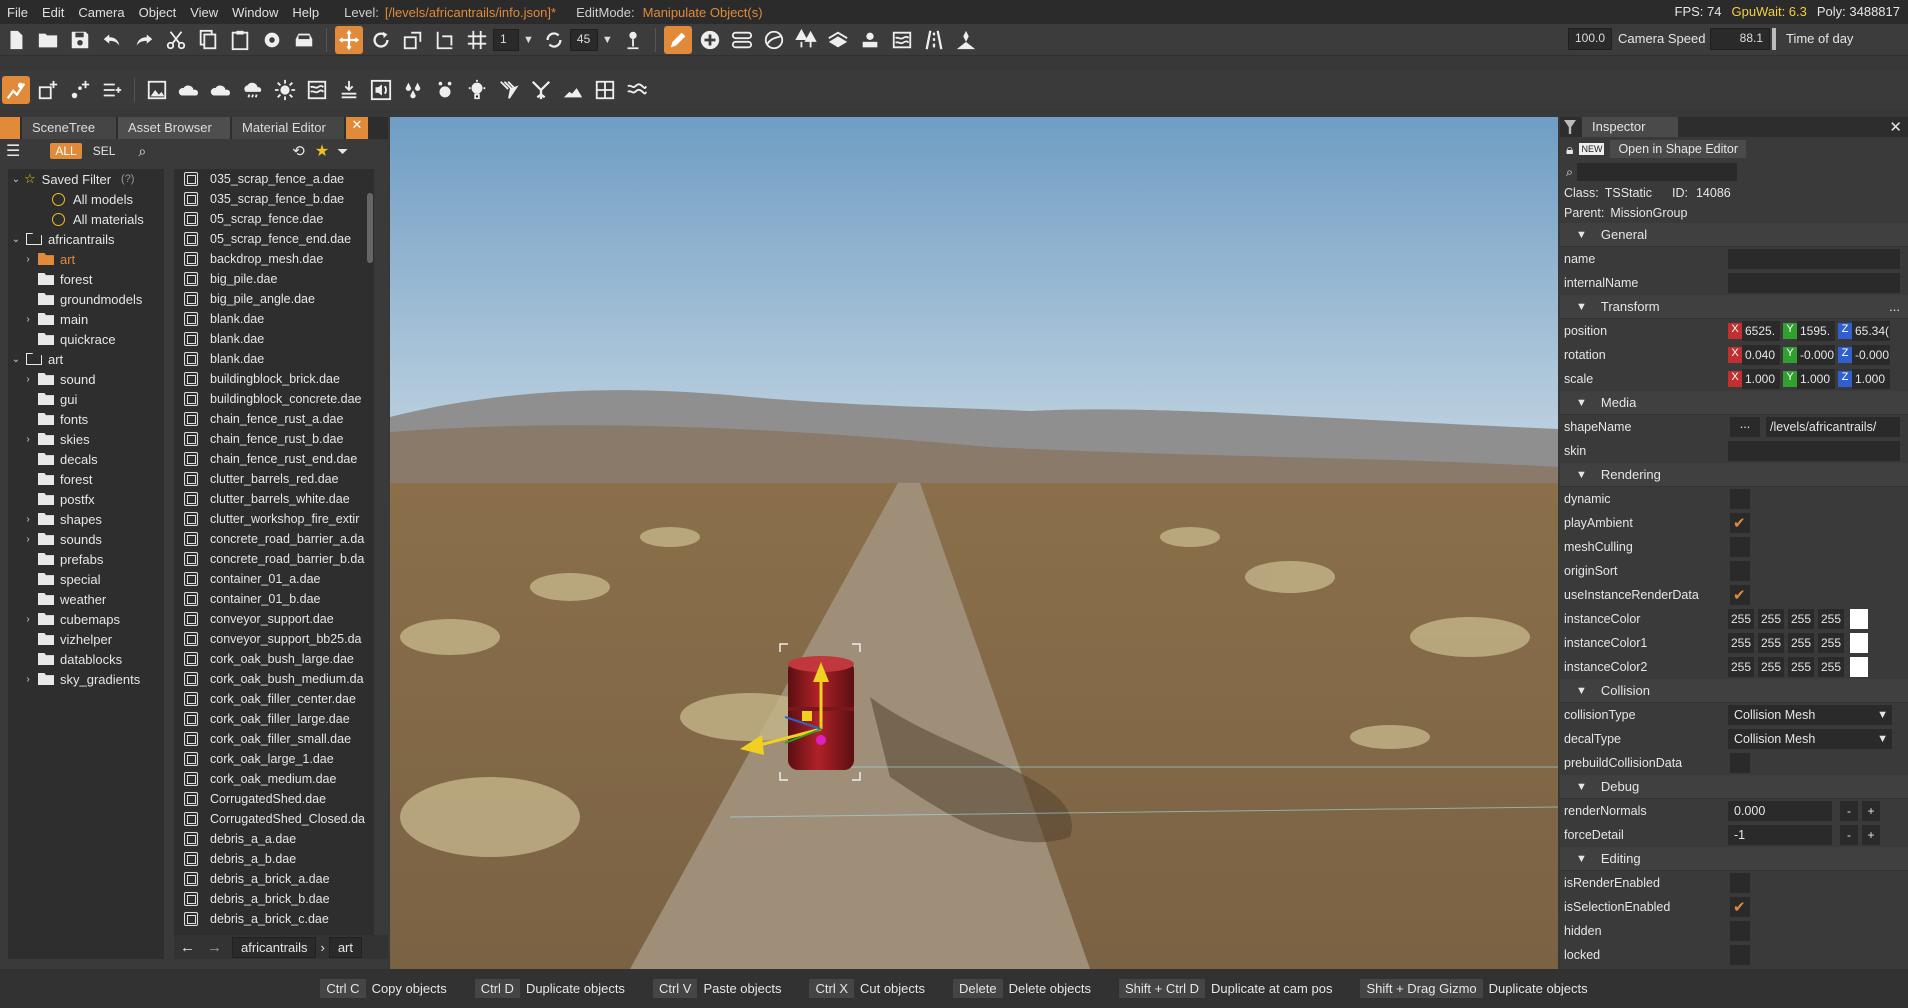 The image size is (1908, 1008). I want to click on expand-chevron-icon: ⌄, so click(16, 359).